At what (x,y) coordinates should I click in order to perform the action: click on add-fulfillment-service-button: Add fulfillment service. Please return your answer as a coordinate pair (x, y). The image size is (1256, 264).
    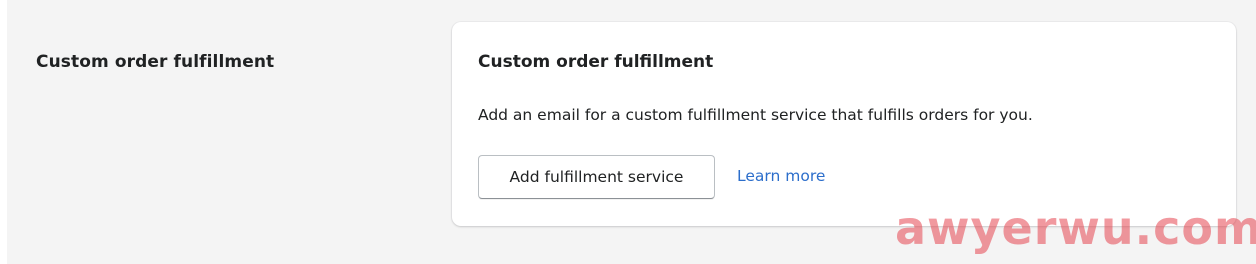
    Looking at the image, I should click on (596, 177).